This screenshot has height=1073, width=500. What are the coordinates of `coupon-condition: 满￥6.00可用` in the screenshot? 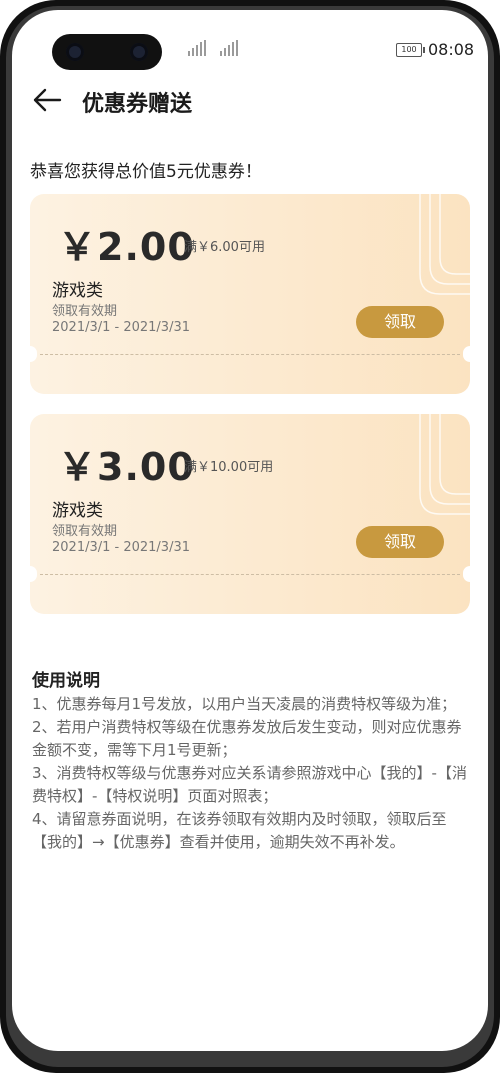 It's located at (224, 247).